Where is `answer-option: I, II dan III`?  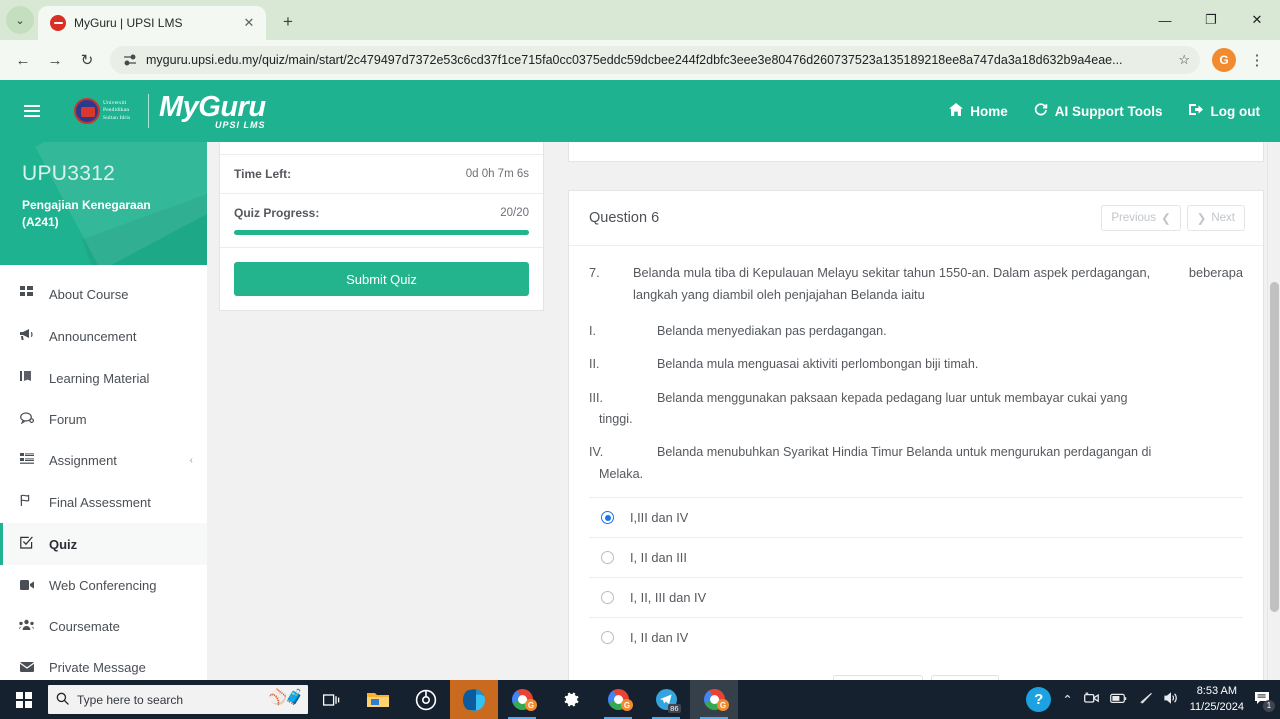
answer-option: I, II dan III is located at coordinates (916, 558).